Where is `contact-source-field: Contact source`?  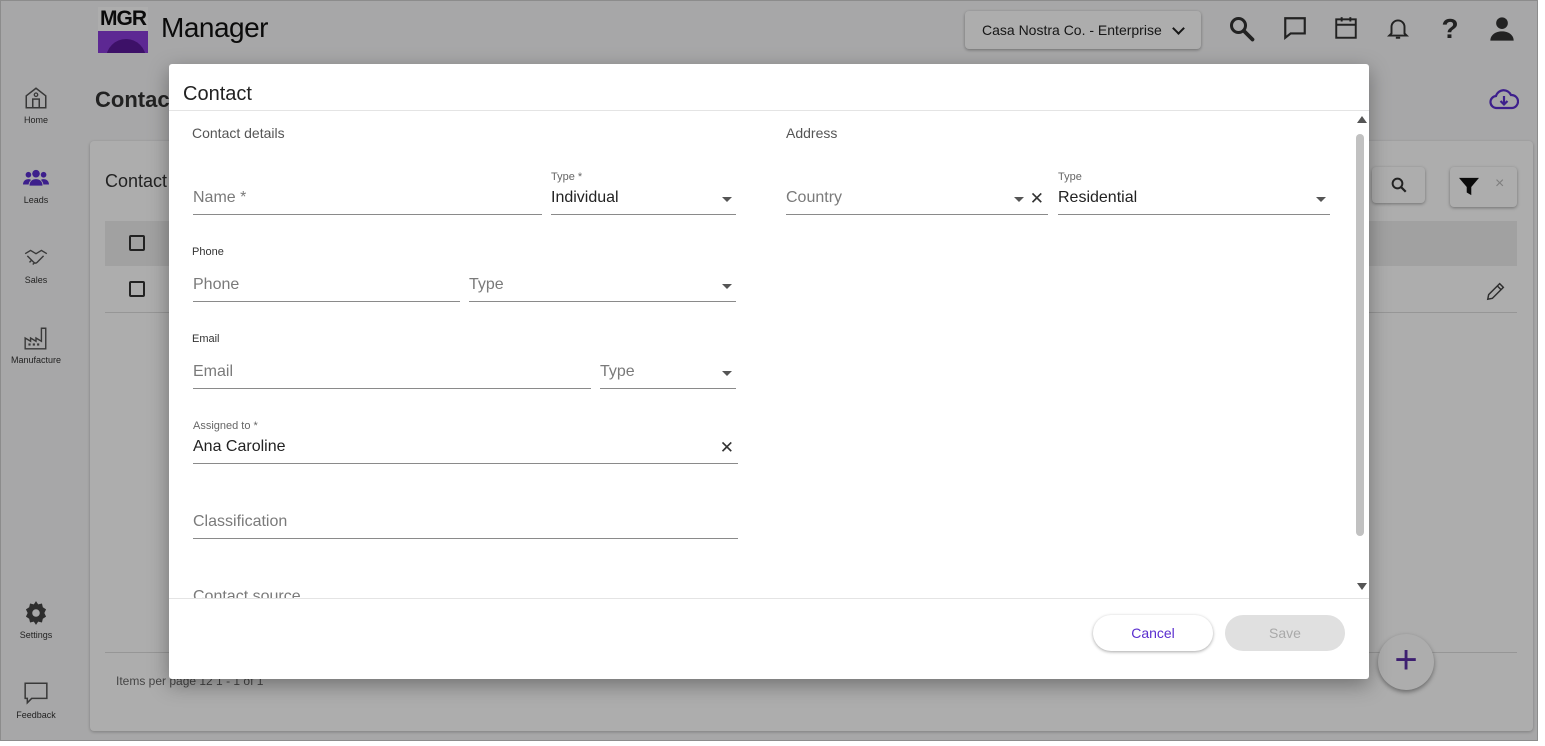 contact-source-field: Contact source is located at coordinates (465, 584).